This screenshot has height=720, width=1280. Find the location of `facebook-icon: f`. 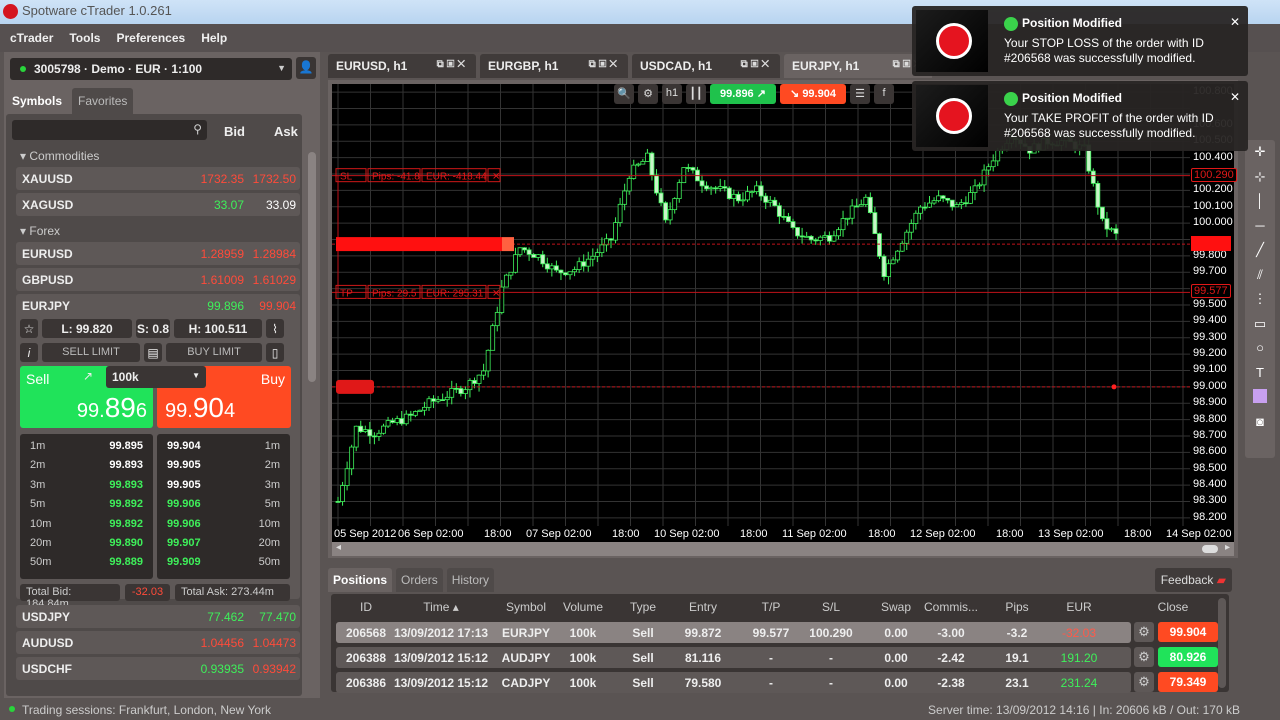

facebook-icon: f is located at coordinates (884, 94).